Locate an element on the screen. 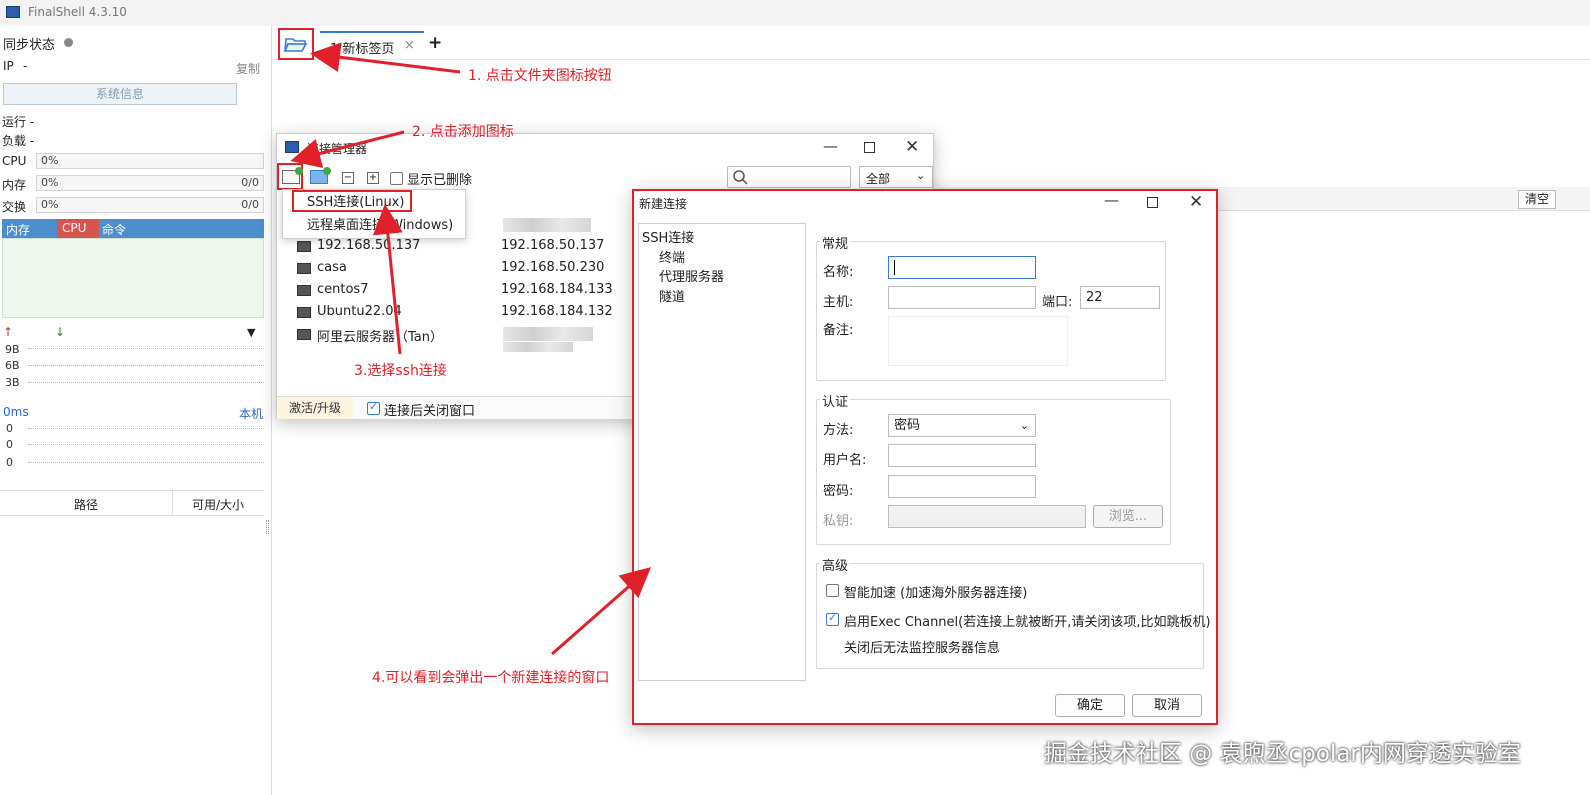 This screenshot has height=795, width=1590. annotation-step-3: 3.选择ssh连接 is located at coordinates (400, 371).